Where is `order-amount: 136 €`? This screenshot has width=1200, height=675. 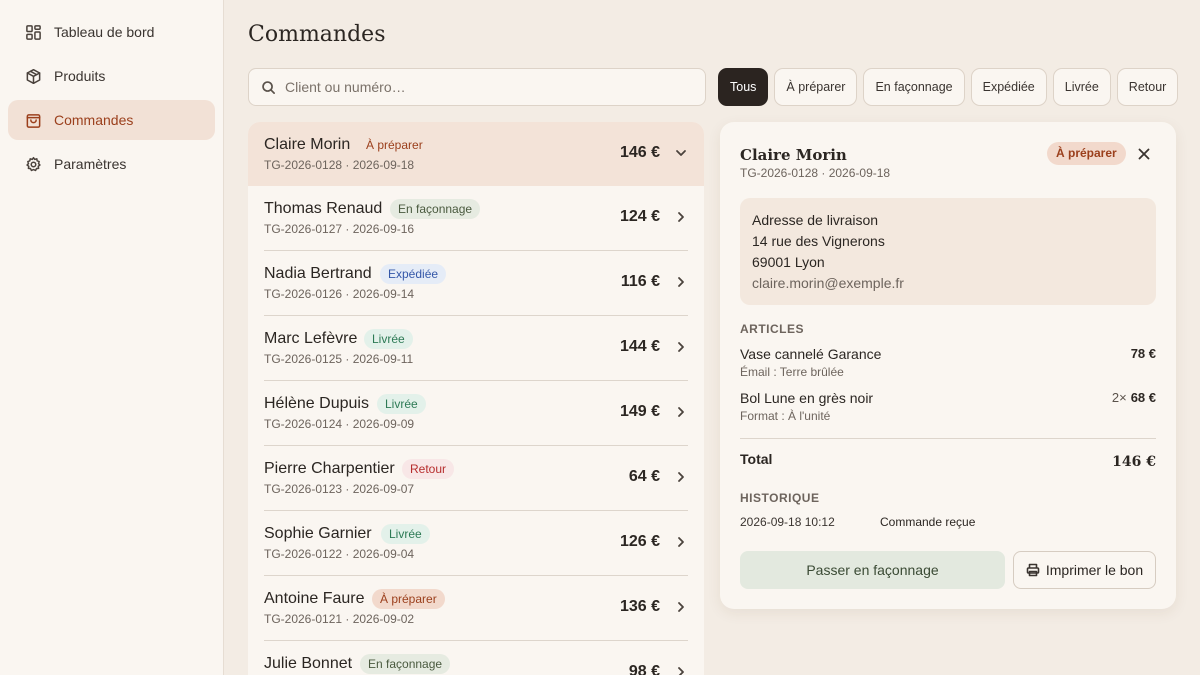 order-amount: 136 € is located at coordinates (639, 606).